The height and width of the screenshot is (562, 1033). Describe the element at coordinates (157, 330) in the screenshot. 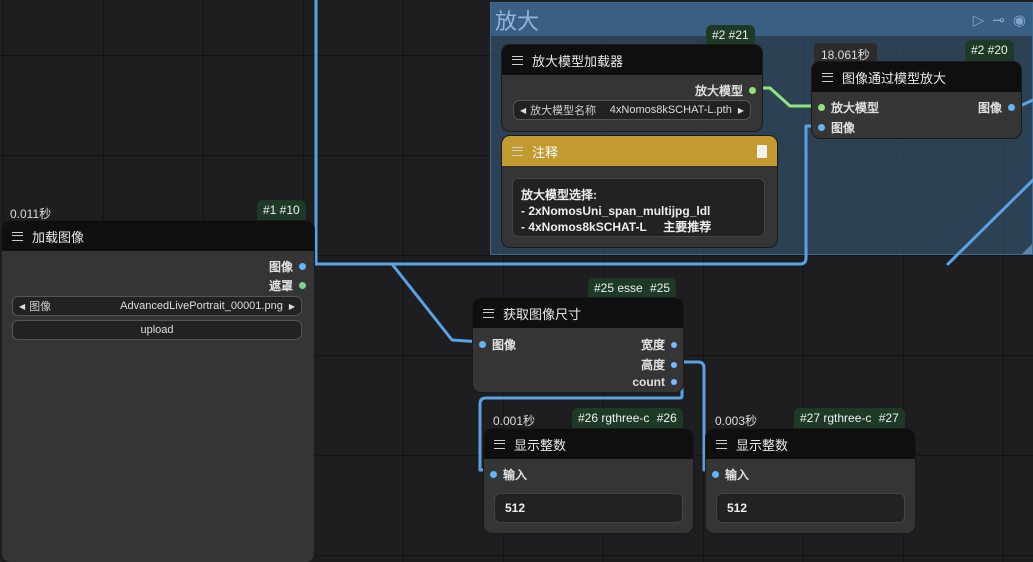

I see `upload-button: upload` at that location.